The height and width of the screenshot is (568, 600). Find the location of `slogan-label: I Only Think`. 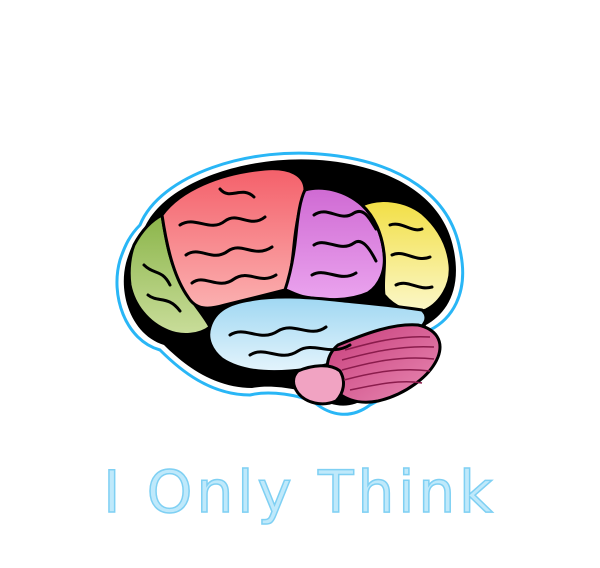

slogan-label: I Only Think is located at coordinates (299, 492).